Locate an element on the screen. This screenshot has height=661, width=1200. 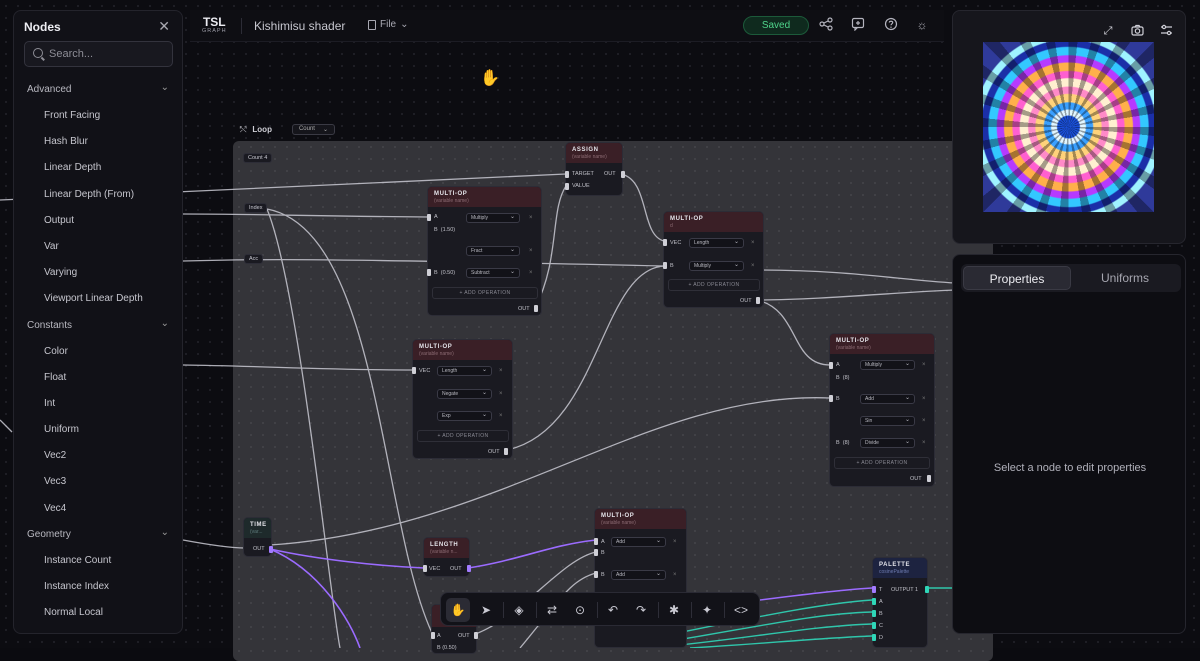
focus-icon: ⊙ is located at coordinates (580, 610).